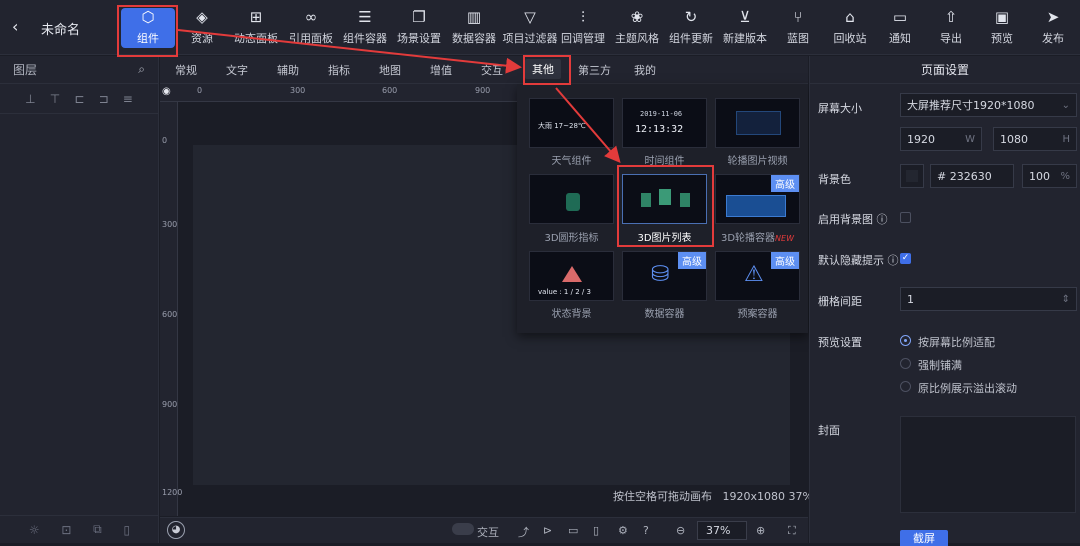  Describe the element at coordinates (523, 532) in the screenshot. I see `chart-tool-icon: ⤴` at that location.